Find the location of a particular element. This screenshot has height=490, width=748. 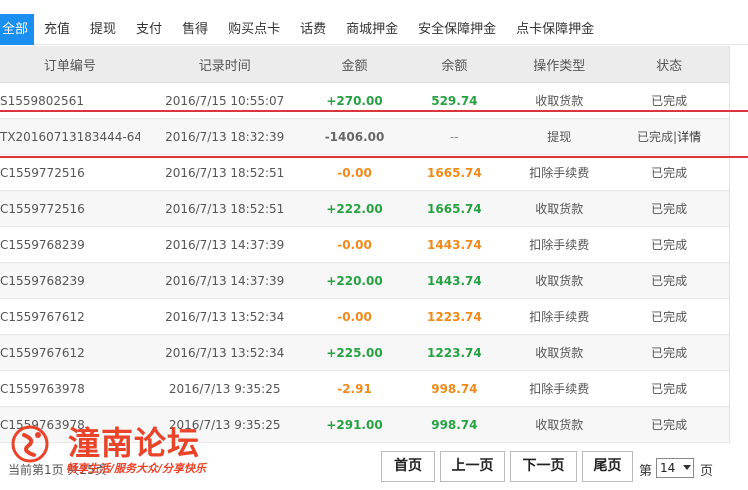

operation-type: 提现 is located at coordinates (559, 137).